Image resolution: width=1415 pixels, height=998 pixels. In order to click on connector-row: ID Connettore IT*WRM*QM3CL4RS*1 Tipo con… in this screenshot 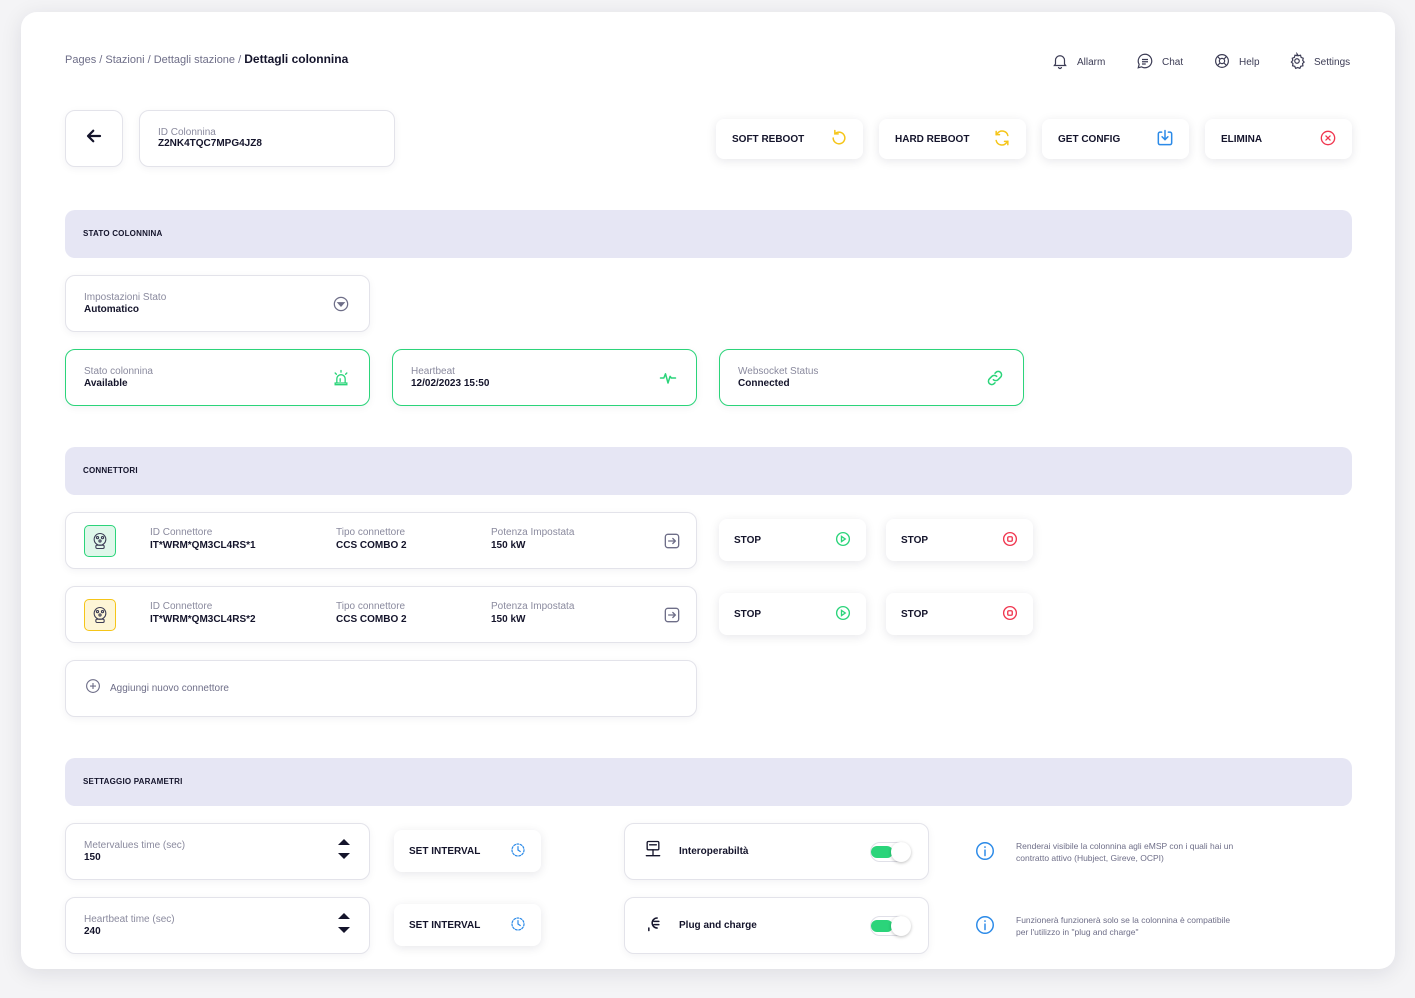, I will do `click(381, 540)`.